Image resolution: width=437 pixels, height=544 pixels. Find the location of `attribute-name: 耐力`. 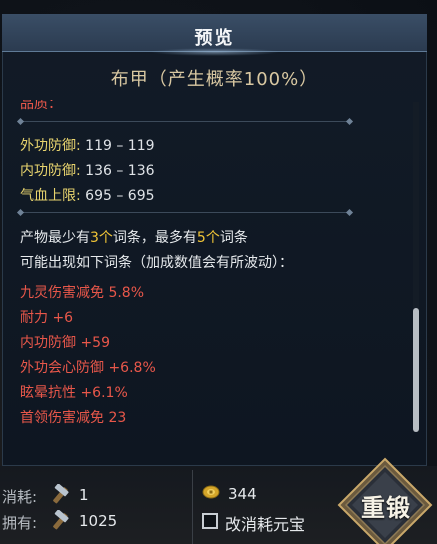

attribute-name: 耐力 is located at coordinates (34, 318).